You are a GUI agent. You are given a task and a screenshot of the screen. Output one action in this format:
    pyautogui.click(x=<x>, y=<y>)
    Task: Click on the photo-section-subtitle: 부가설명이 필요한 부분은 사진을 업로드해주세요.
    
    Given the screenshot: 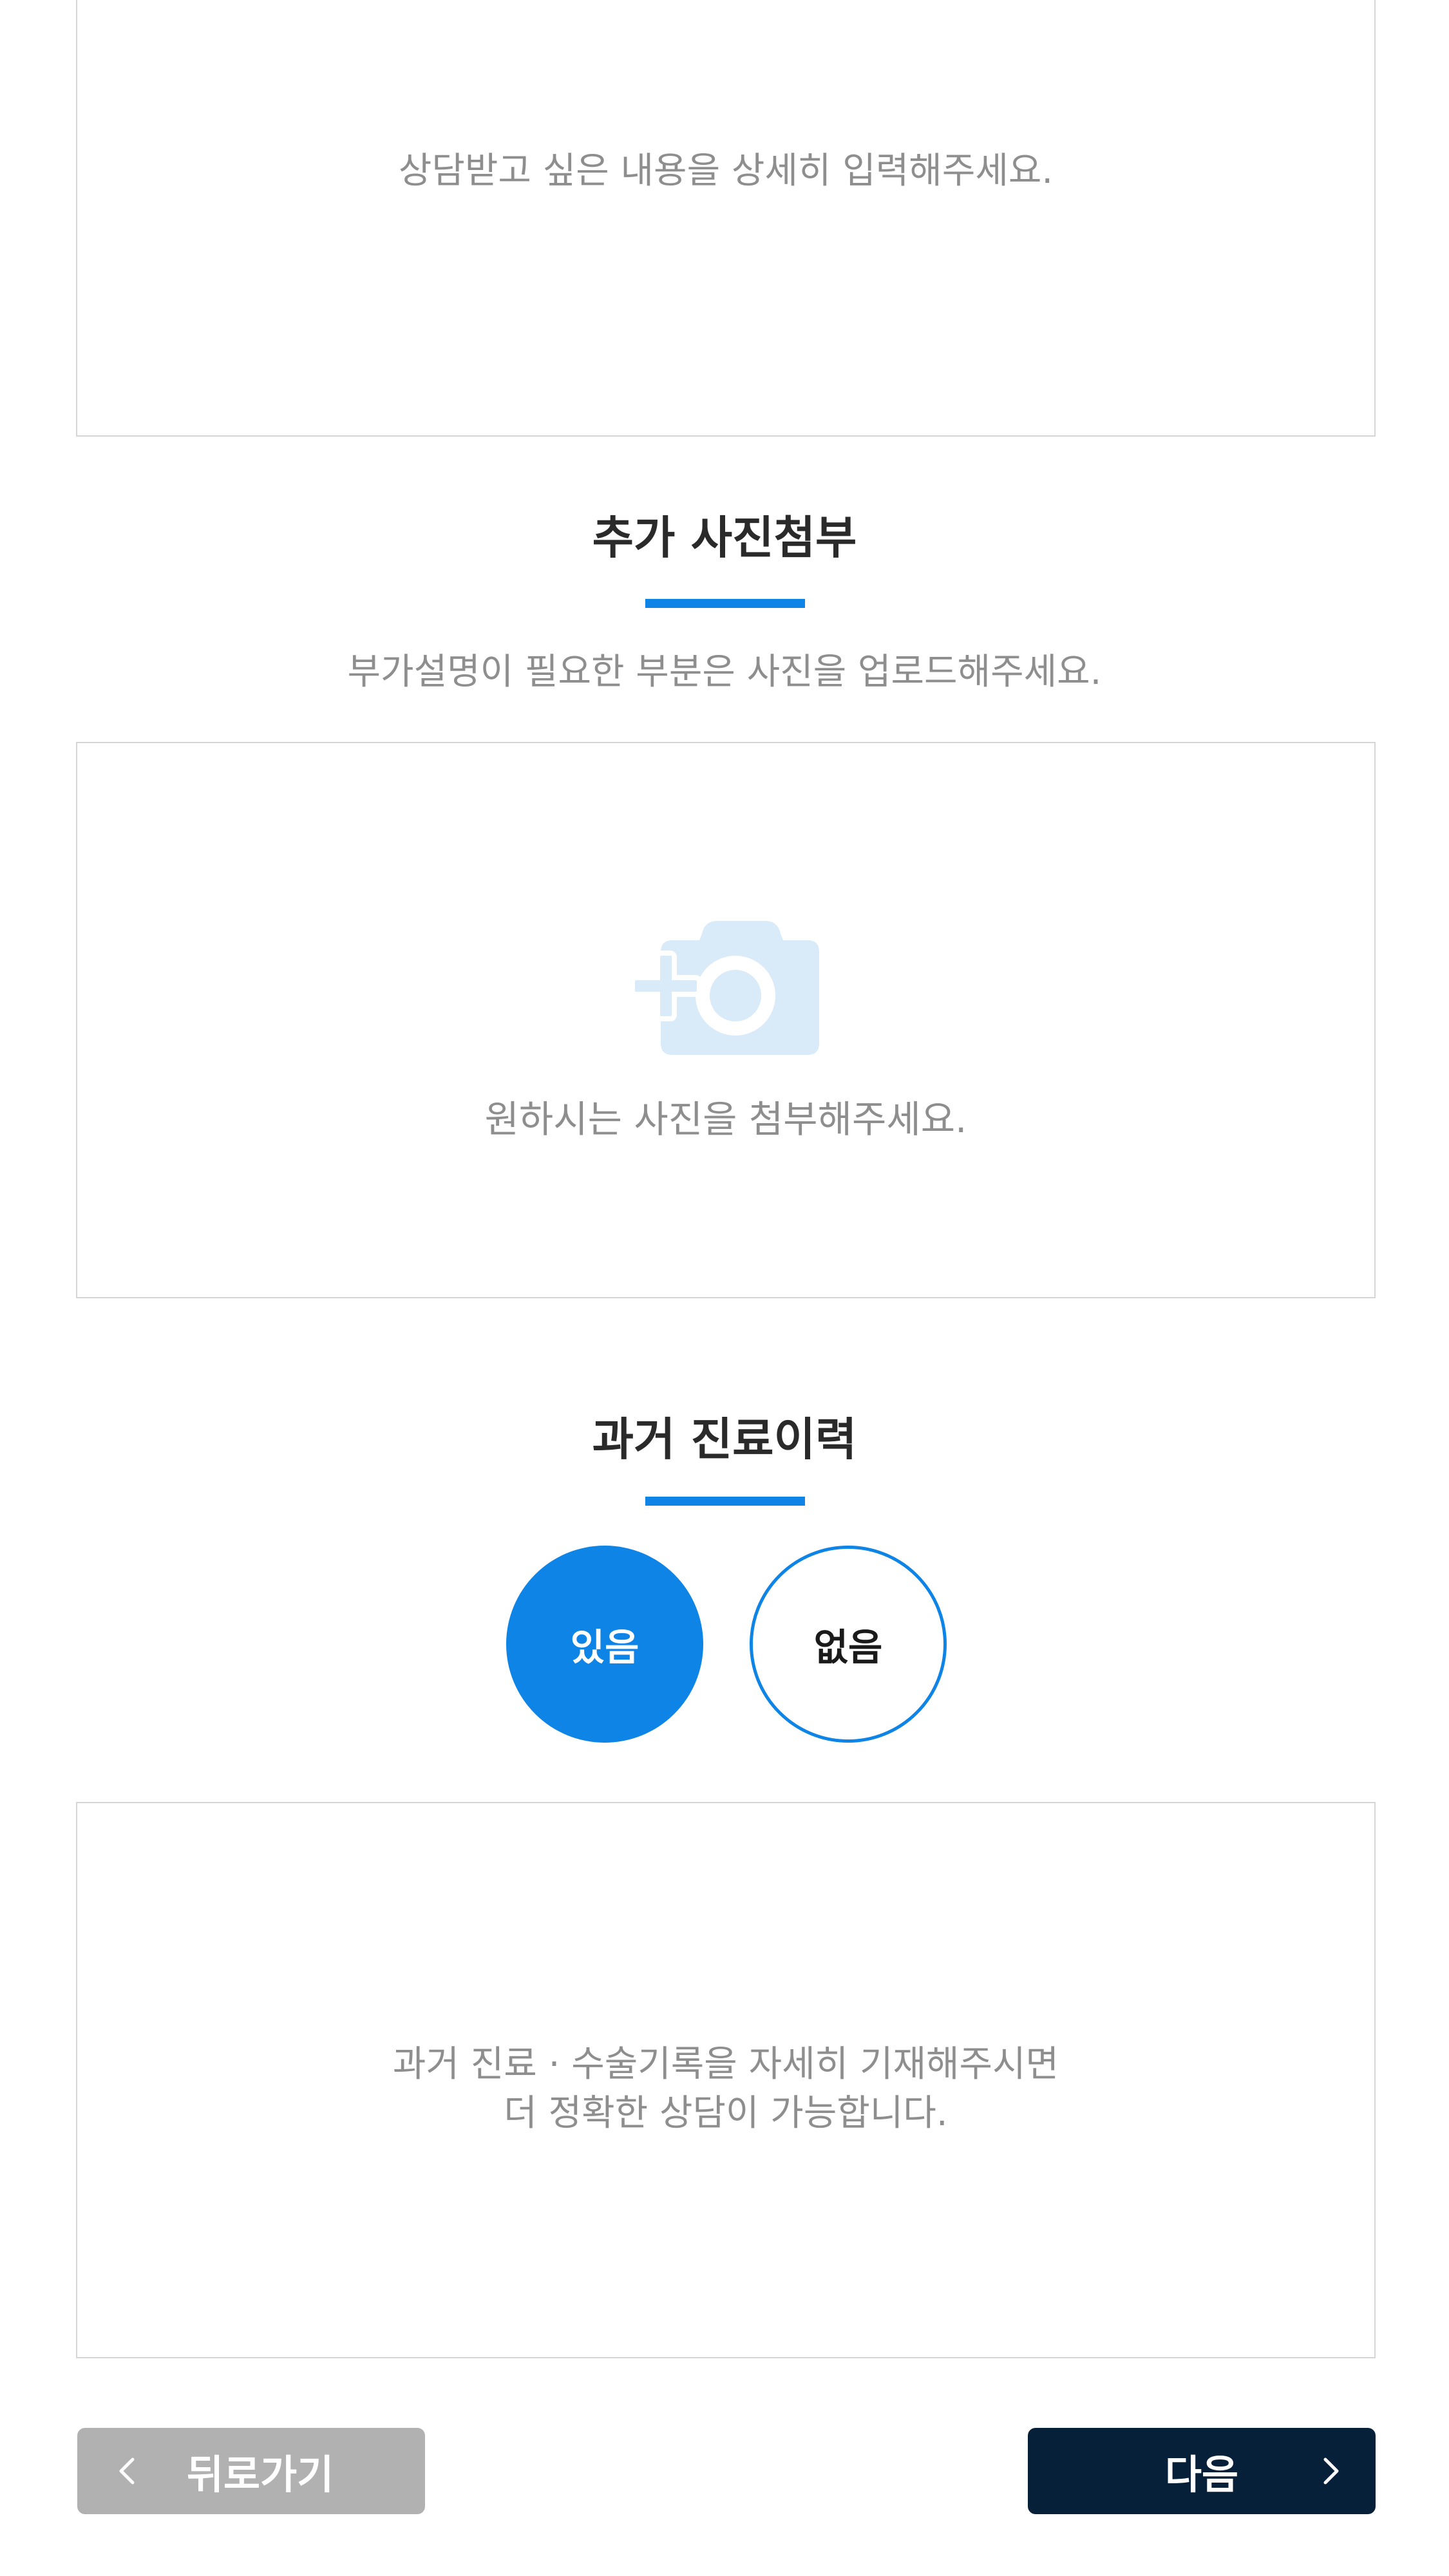 What is the action you would take?
    pyautogui.click(x=724, y=672)
    